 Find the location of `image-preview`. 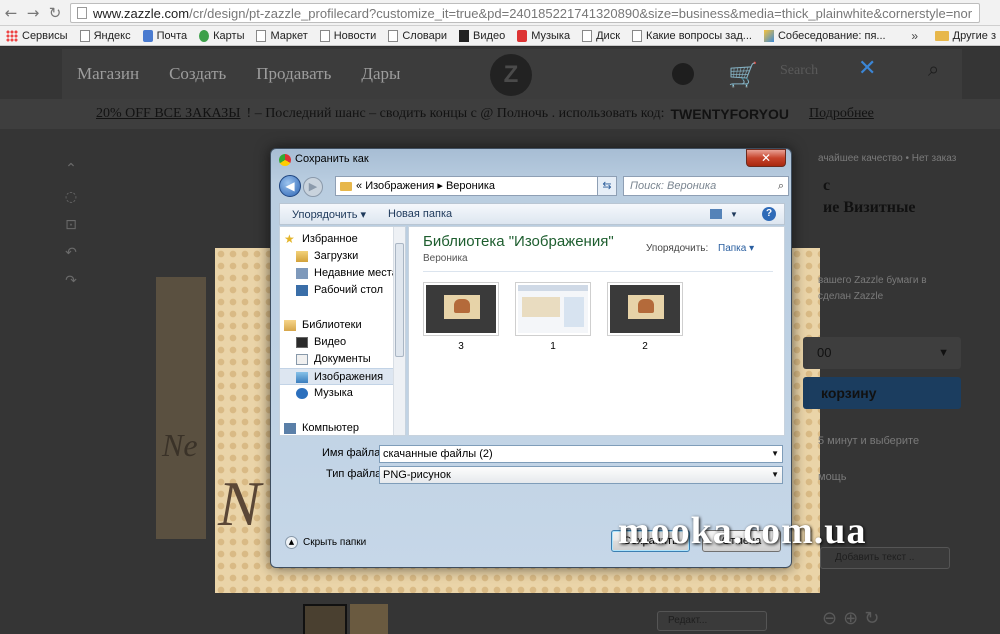

image-preview is located at coordinates (645, 309).